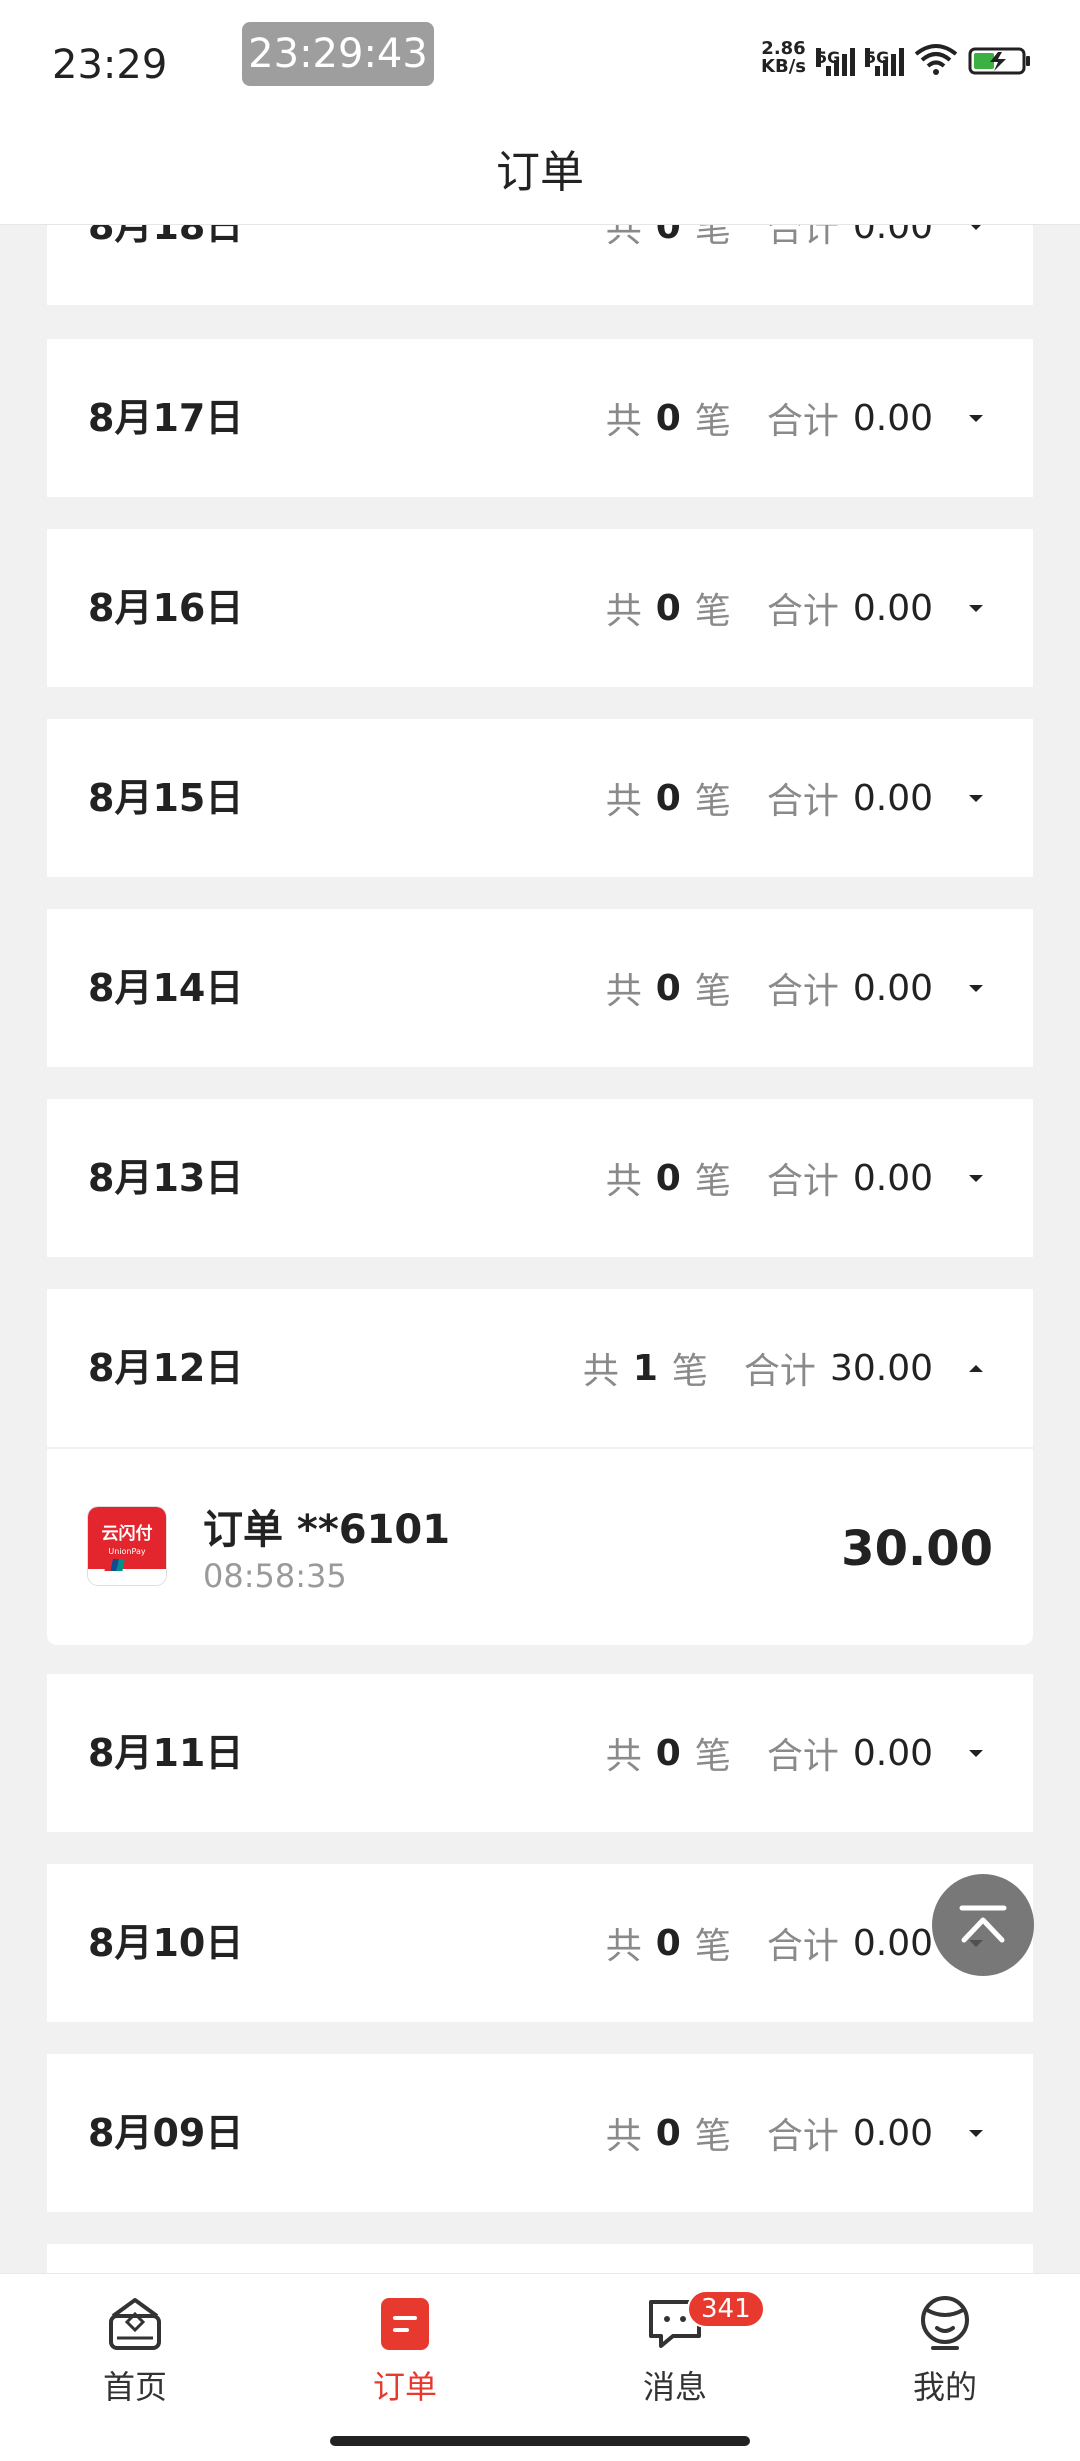  I want to click on day-group-0816: 8月16日 共 0 笔 合计 0.00, so click(540, 608).